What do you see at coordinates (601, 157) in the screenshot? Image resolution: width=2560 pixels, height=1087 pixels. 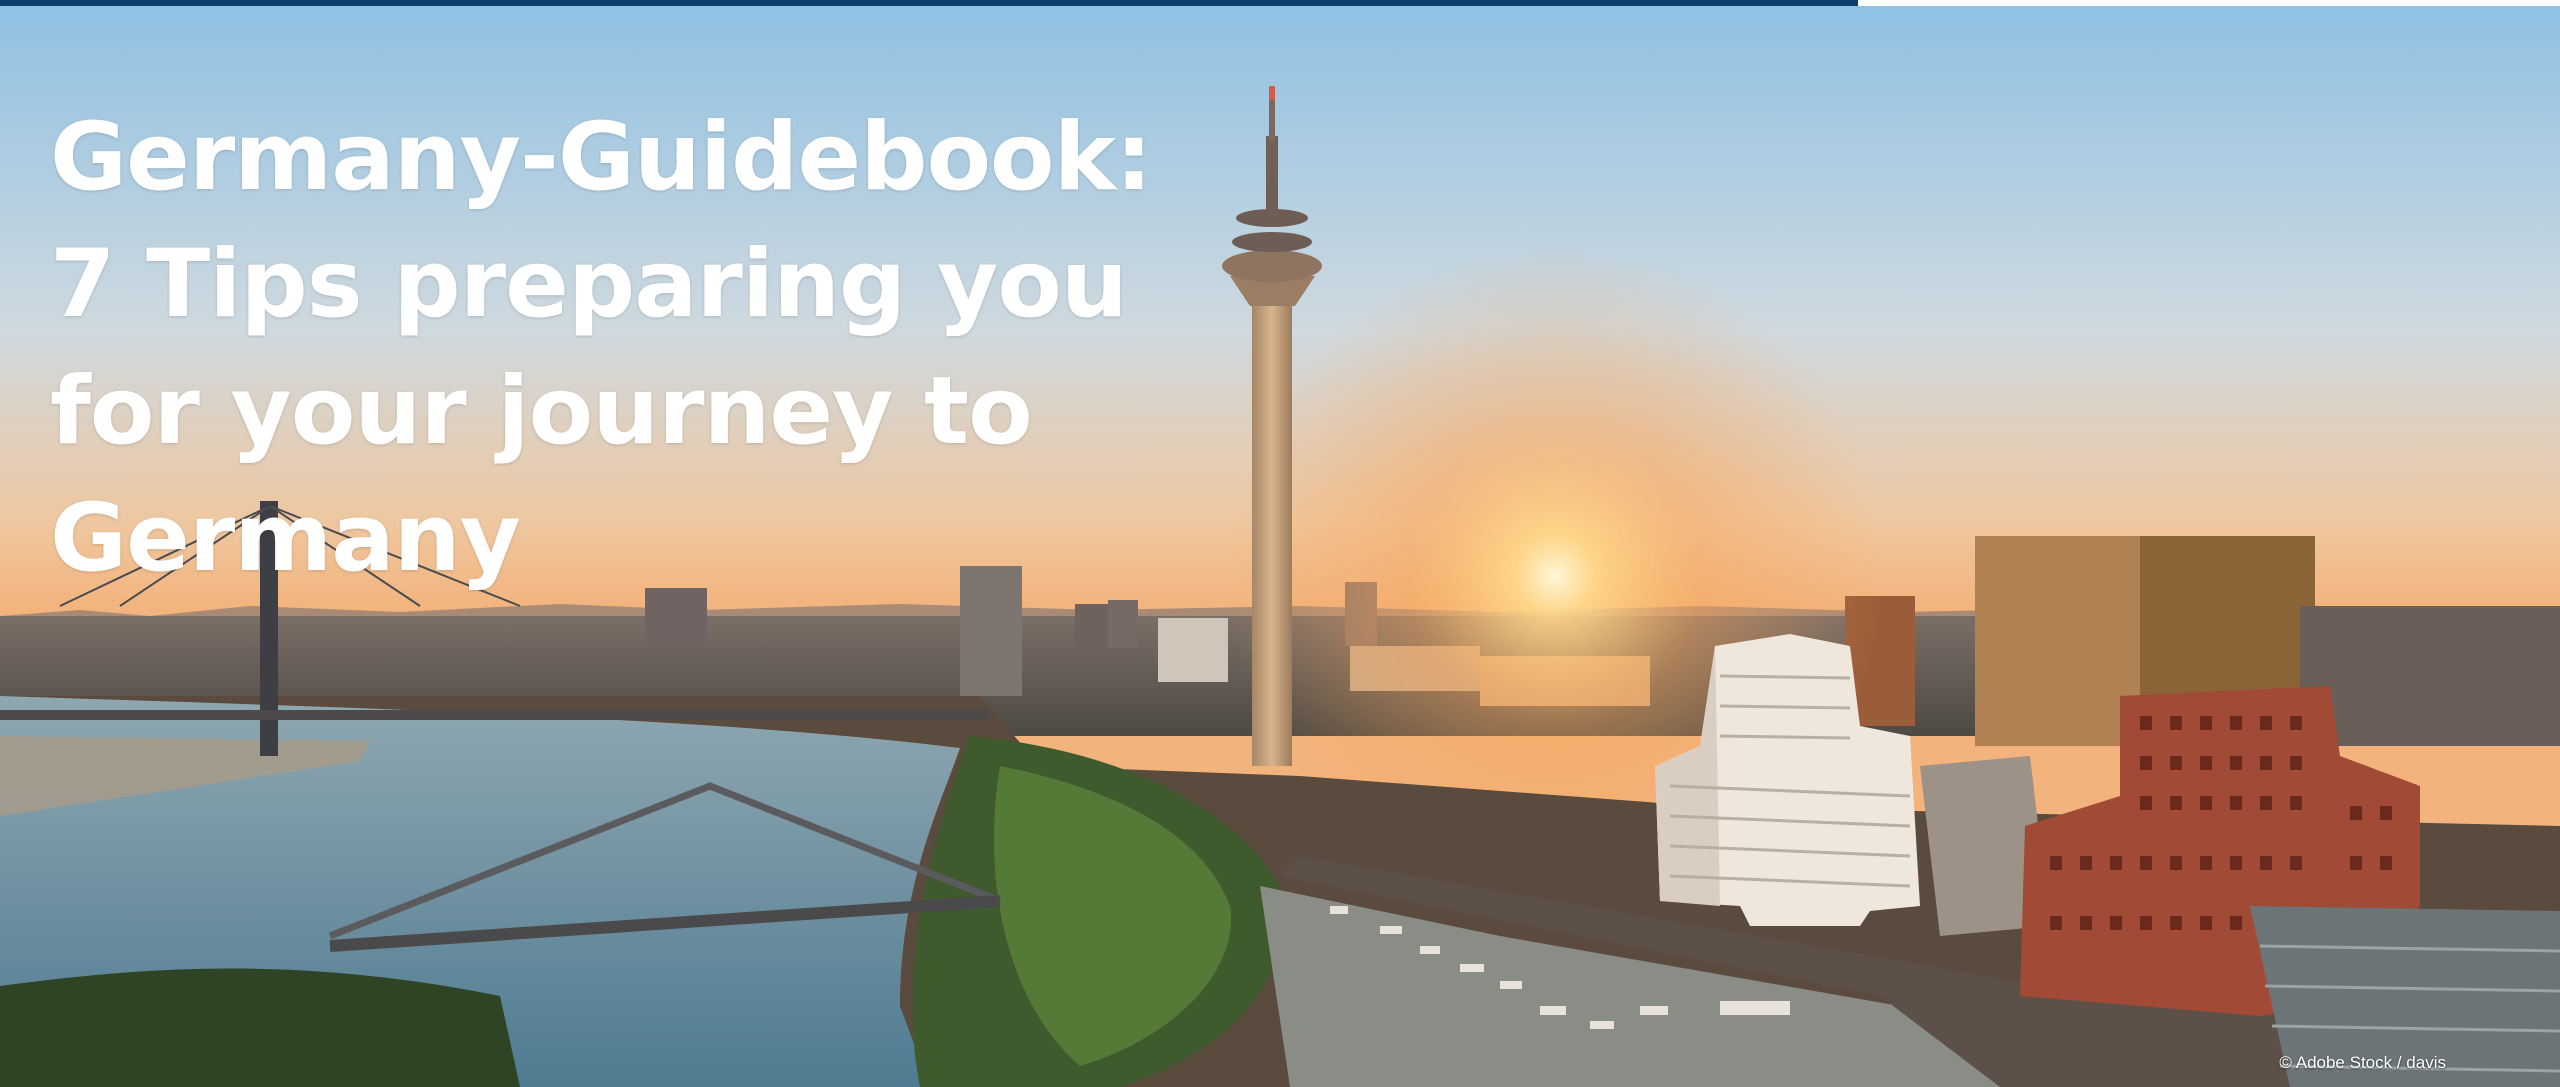 I see `headline-line-1: Germany-Guidebook:` at bounding box center [601, 157].